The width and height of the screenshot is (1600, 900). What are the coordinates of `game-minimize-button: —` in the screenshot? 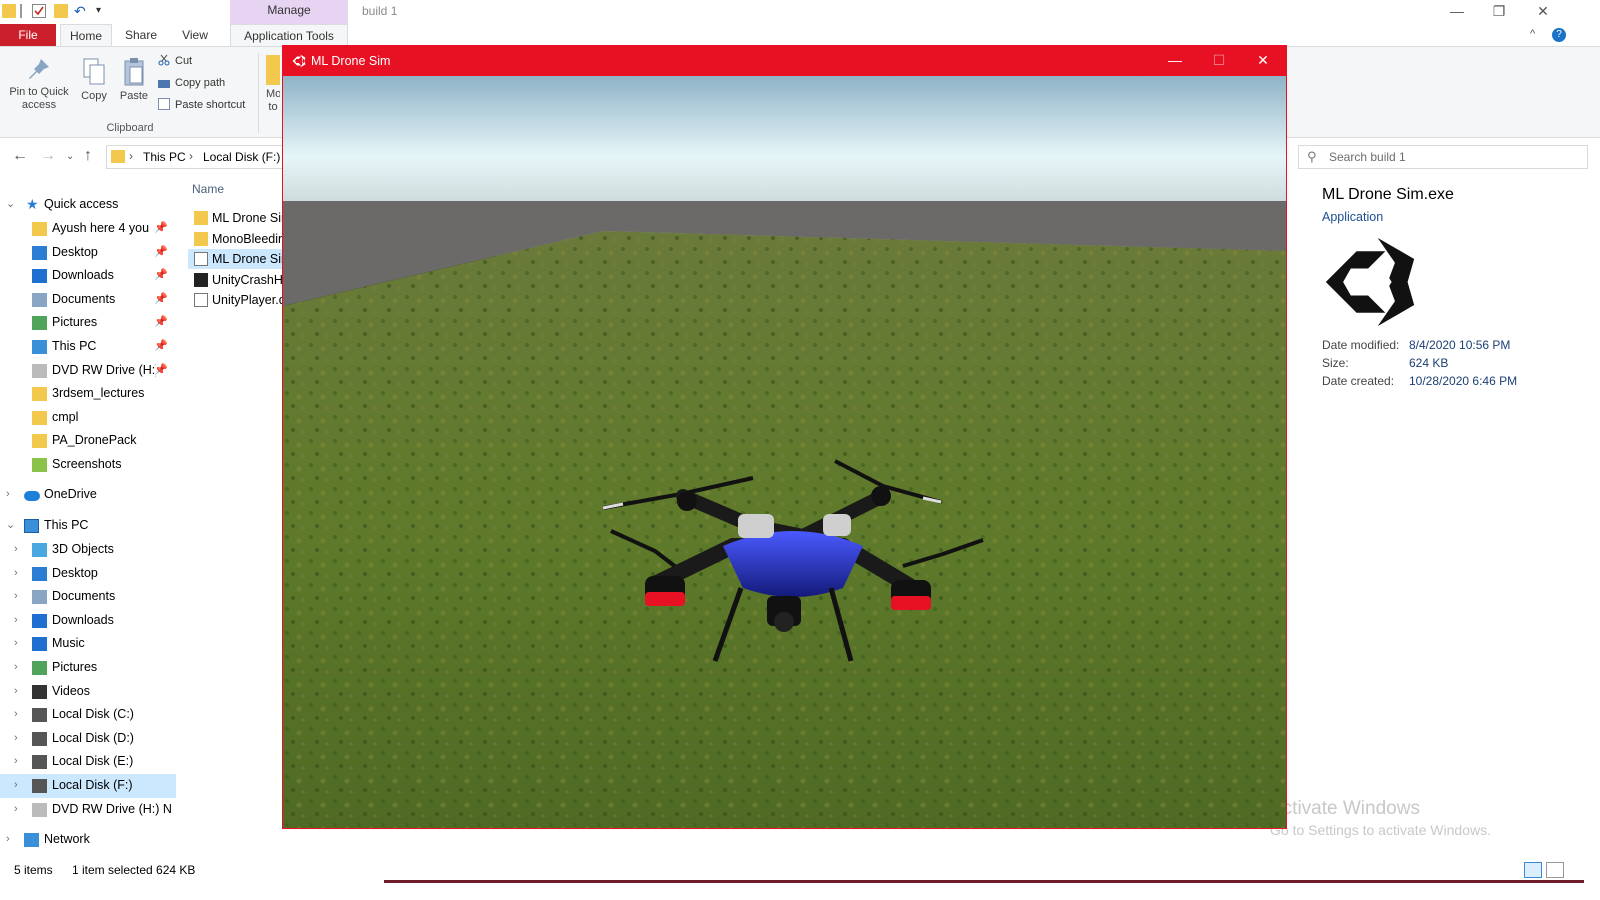 It's located at (1175, 61).